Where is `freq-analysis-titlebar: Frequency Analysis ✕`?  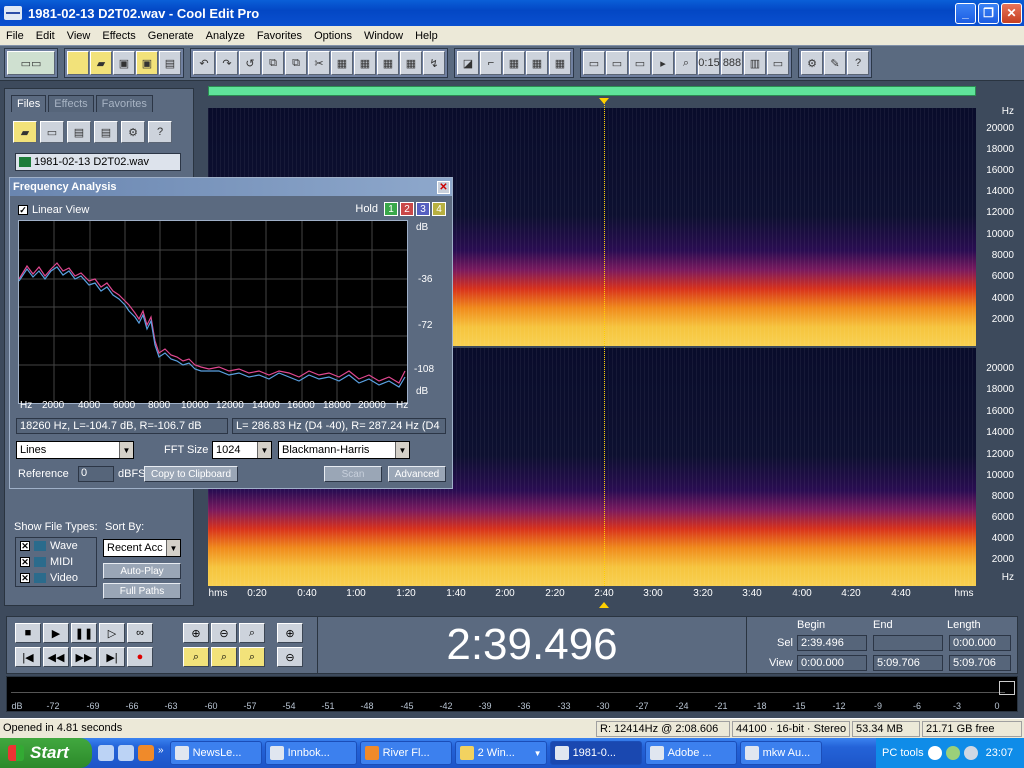 freq-analysis-titlebar: Frequency Analysis ✕ is located at coordinates (231, 187).